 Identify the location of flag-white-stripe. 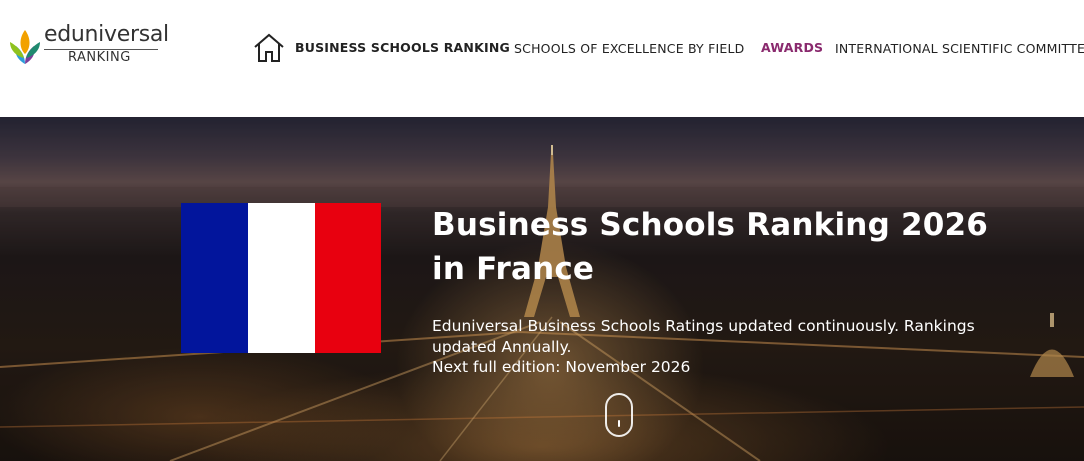
(281, 278).